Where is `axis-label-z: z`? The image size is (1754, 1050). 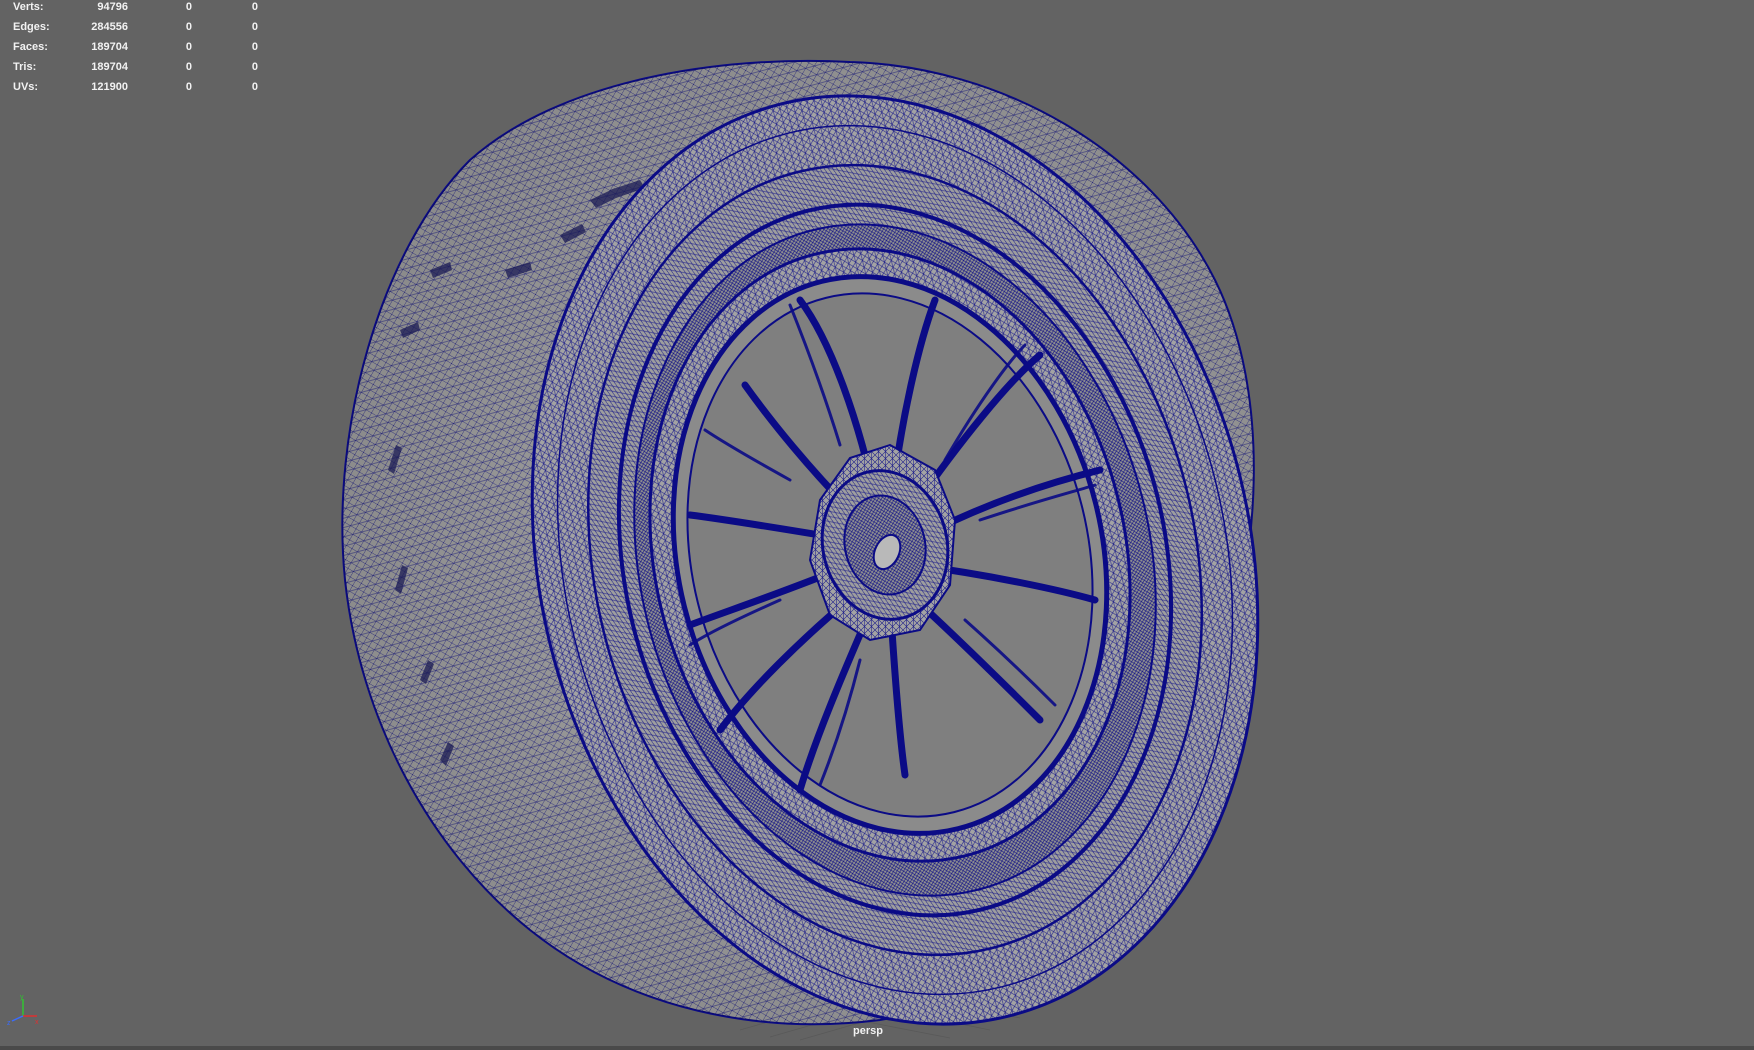
axis-label-z: z is located at coordinates (9, 1023).